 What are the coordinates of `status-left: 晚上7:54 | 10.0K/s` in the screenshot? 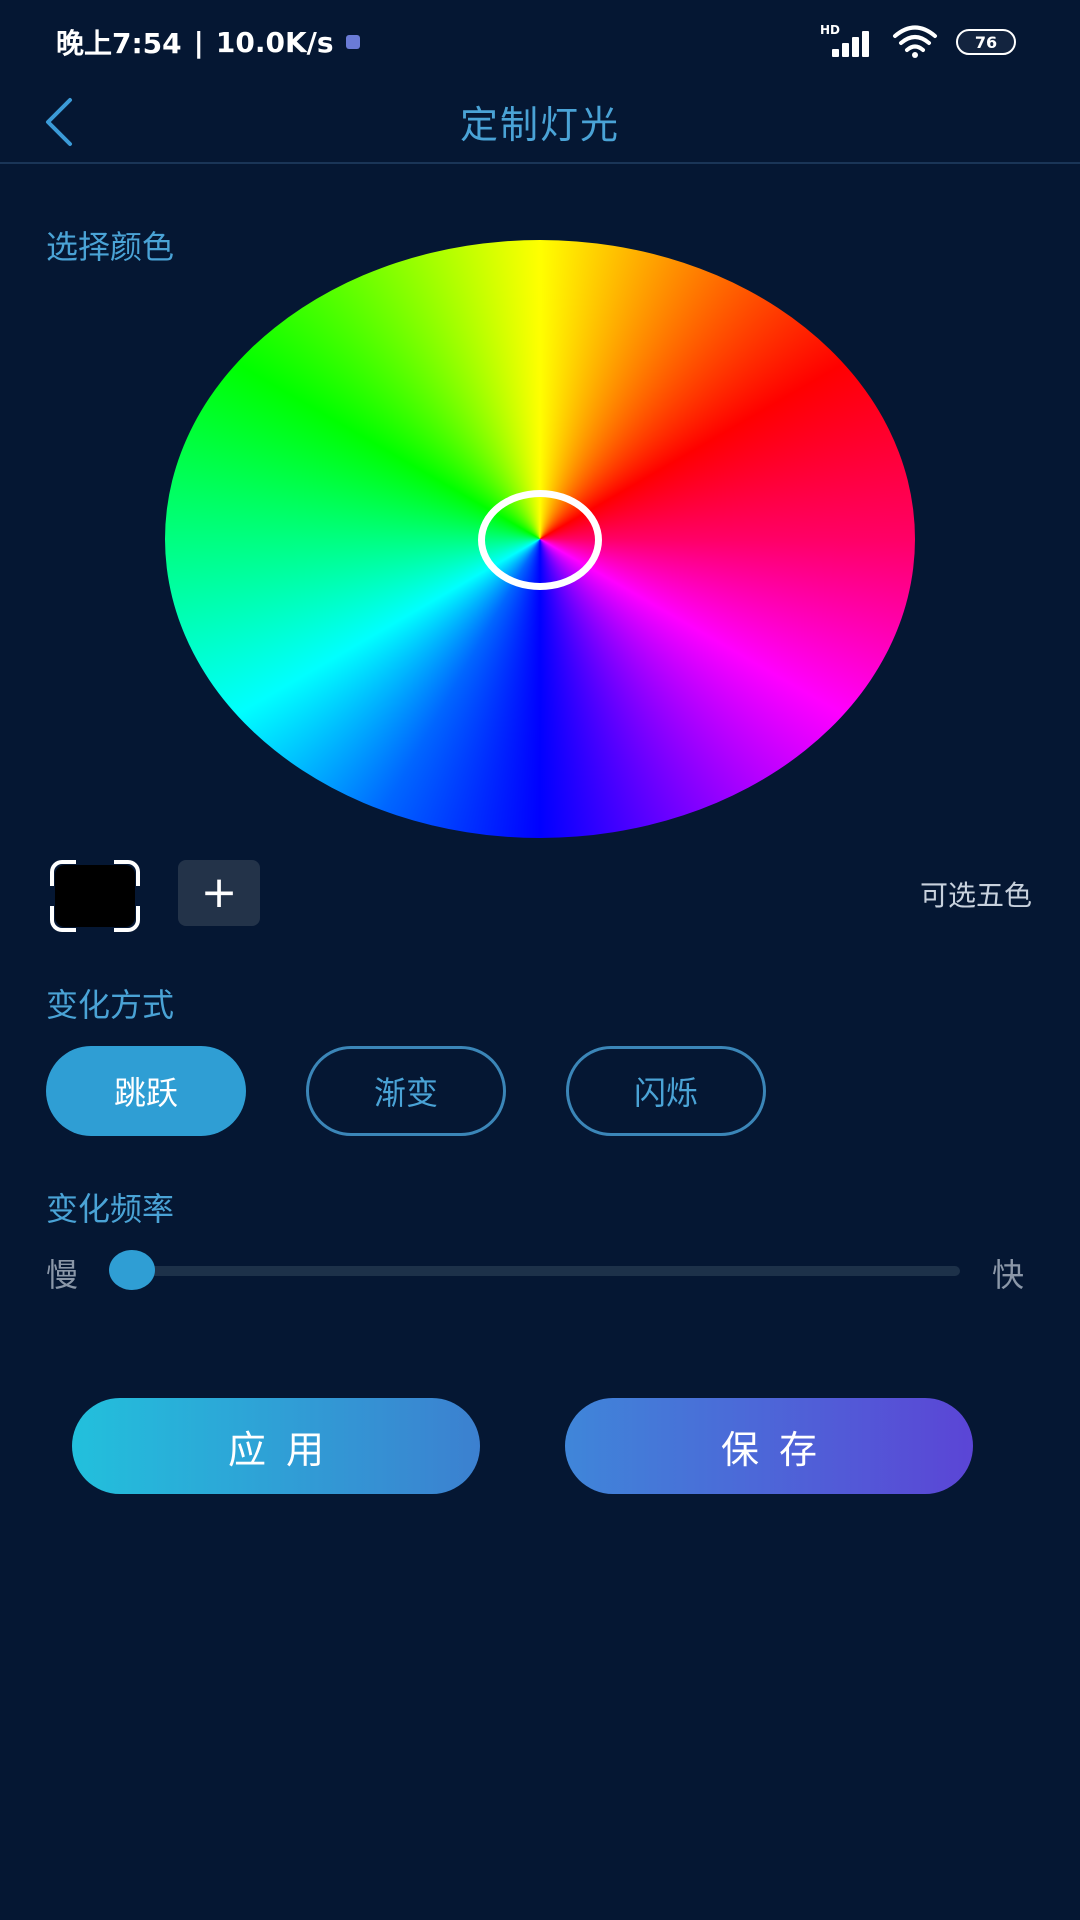 It's located at (208, 42).